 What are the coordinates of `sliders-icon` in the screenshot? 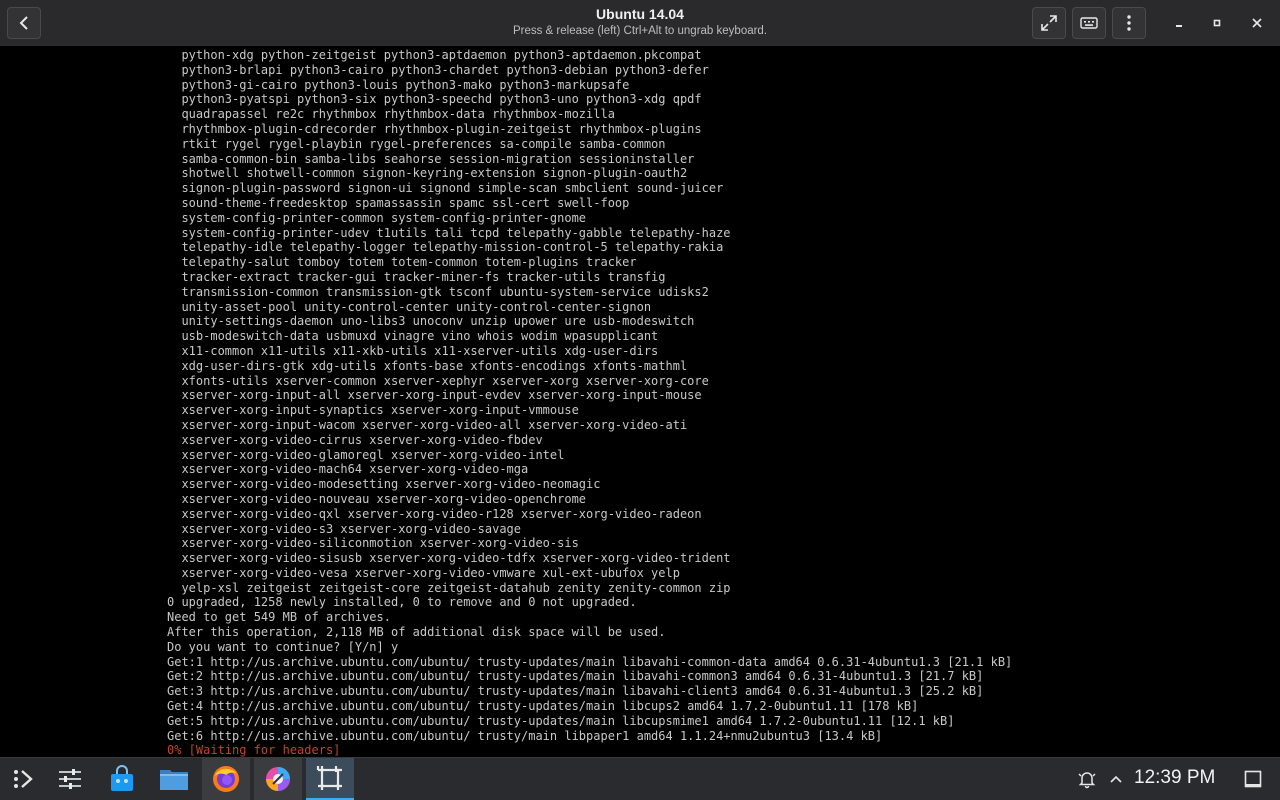 It's located at (70, 779).